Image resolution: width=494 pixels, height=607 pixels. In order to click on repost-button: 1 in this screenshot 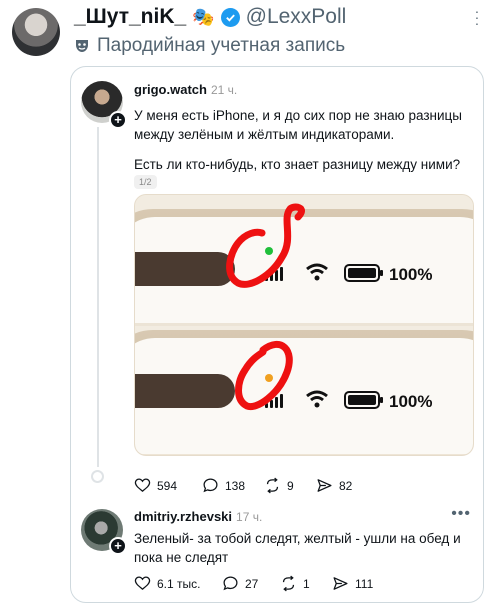, I will do `click(306, 583)`.